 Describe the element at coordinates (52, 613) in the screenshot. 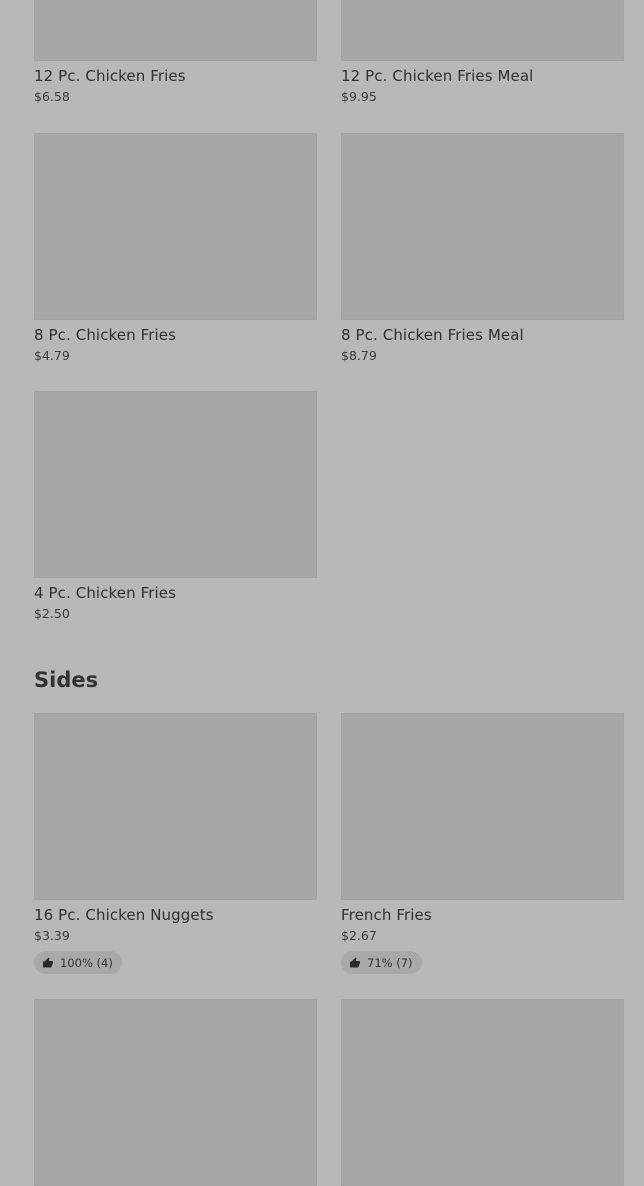

I see `menu-item-price: $2.50` at that location.